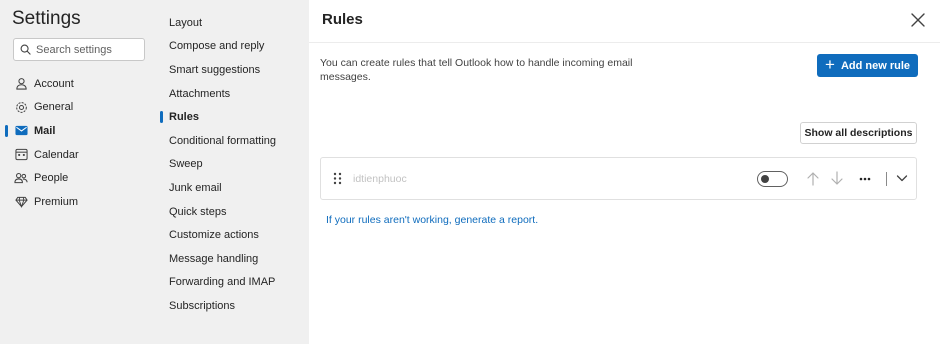 The height and width of the screenshot is (344, 940). I want to click on search-input, so click(86, 49).